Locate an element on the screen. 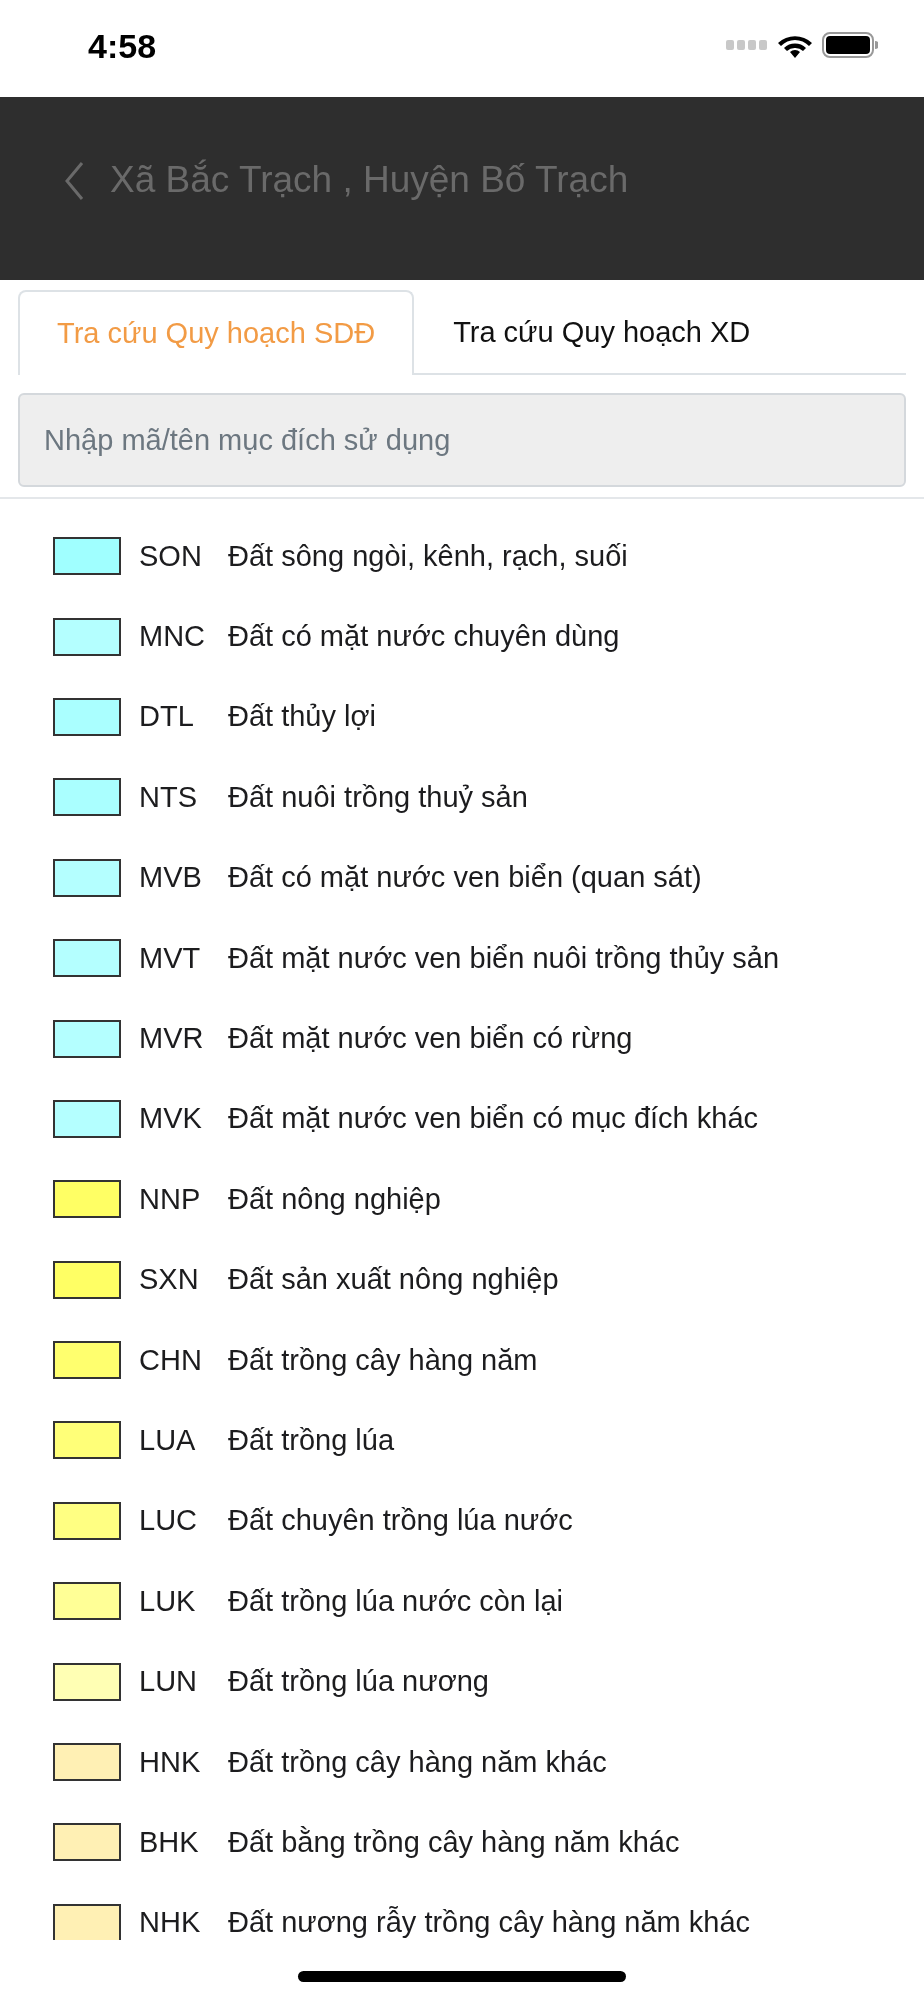 The image size is (924, 2000). status-time: 4:58 is located at coordinates (122, 46).